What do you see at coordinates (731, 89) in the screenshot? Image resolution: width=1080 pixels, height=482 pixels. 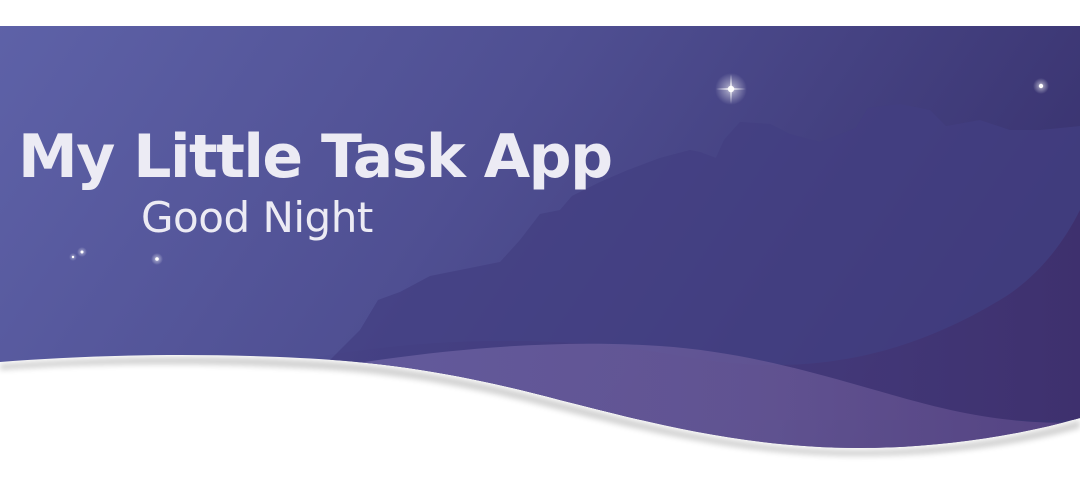 I see `bright-star-icon` at bounding box center [731, 89].